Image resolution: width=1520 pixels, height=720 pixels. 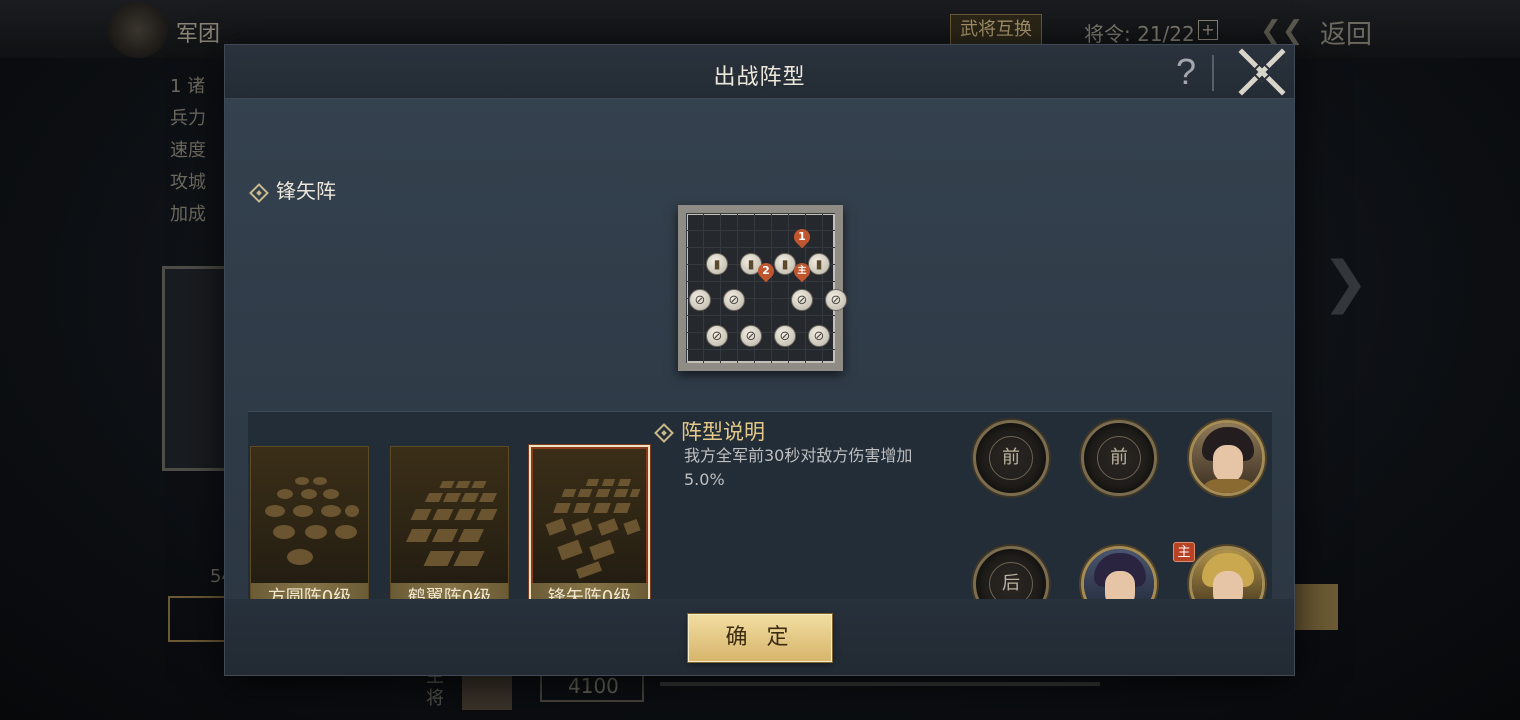 What do you see at coordinates (188, 150) in the screenshot?
I see `stat-item: 速度` at bounding box center [188, 150].